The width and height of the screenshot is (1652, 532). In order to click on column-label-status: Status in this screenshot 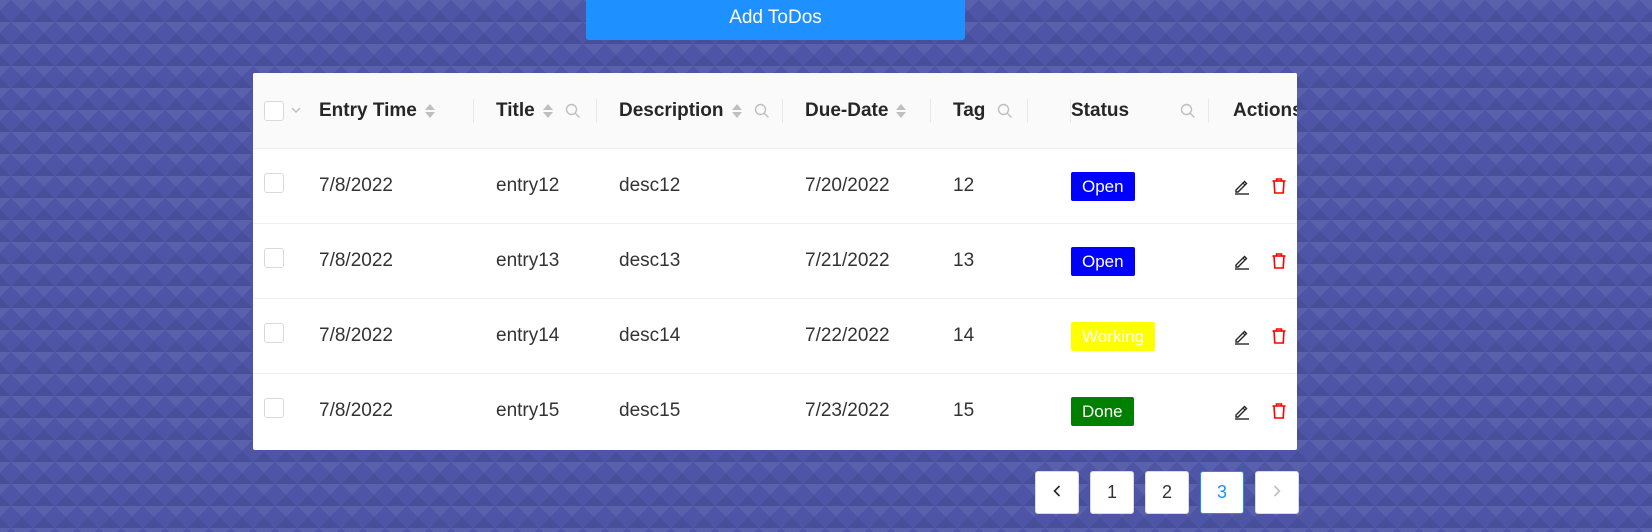, I will do `click(1100, 110)`.